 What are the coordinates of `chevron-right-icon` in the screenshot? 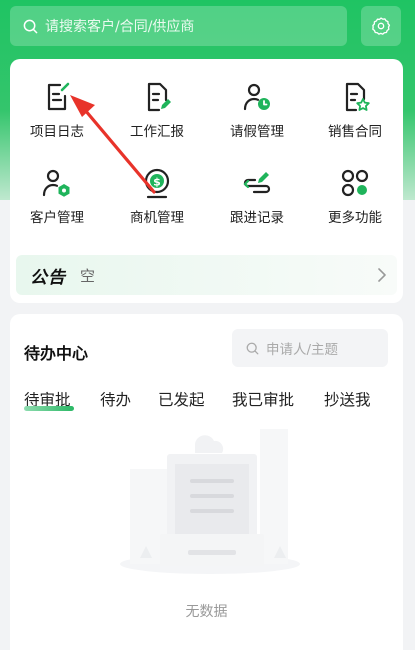 It's located at (382, 275).